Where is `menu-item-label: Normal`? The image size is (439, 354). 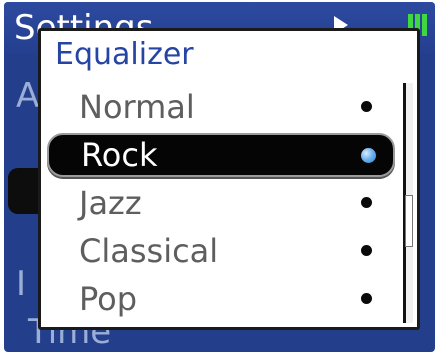
menu-item-label: Normal is located at coordinates (137, 107).